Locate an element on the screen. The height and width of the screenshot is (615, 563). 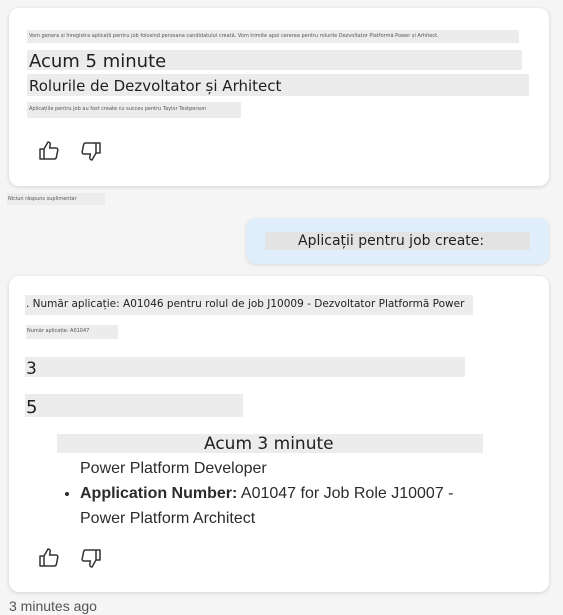
cont-line: Power Platform Developer is located at coordinates (173, 468).